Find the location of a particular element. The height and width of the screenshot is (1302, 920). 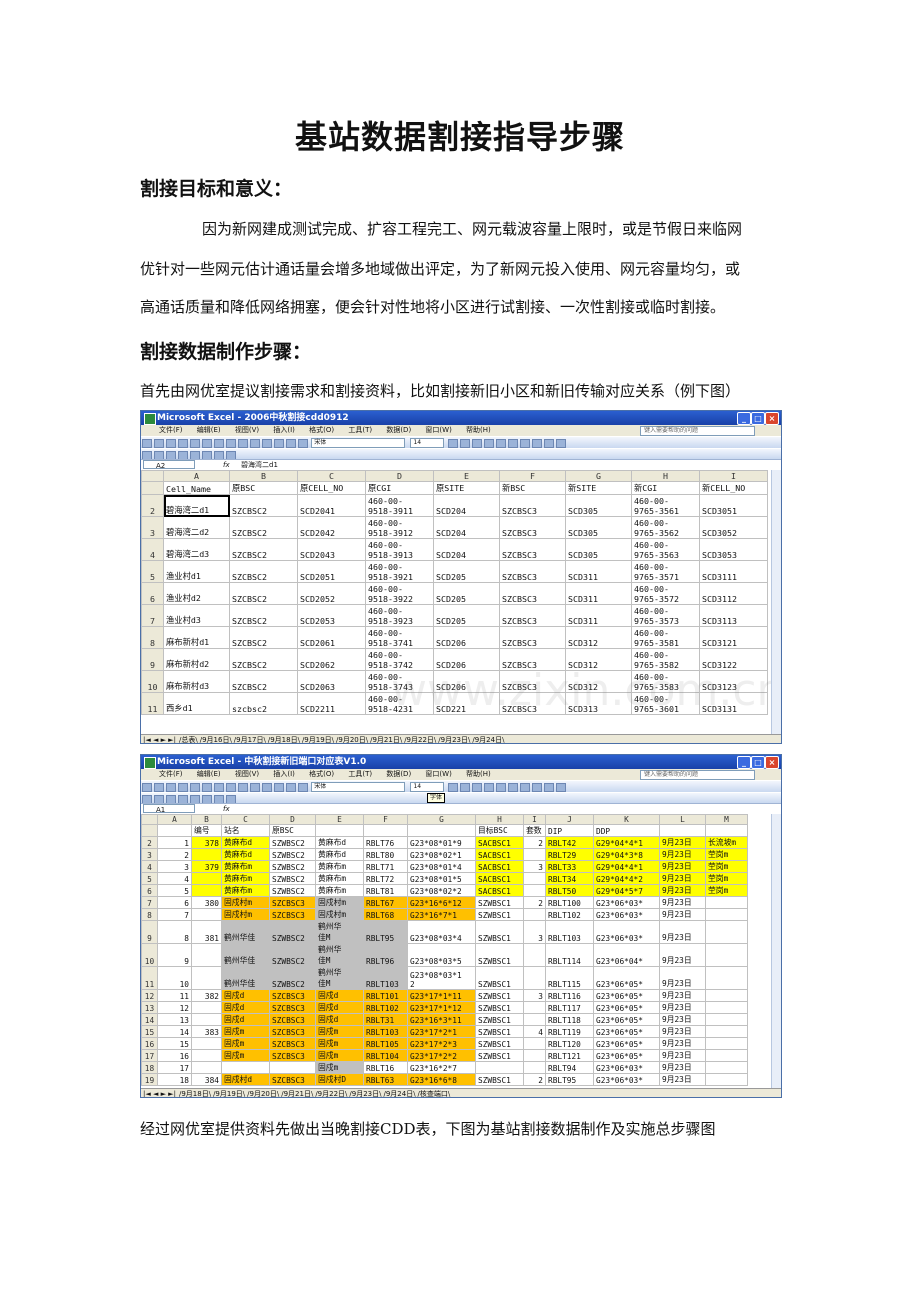

sheet-tab: /9月16日\ is located at coordinates (216, 739).